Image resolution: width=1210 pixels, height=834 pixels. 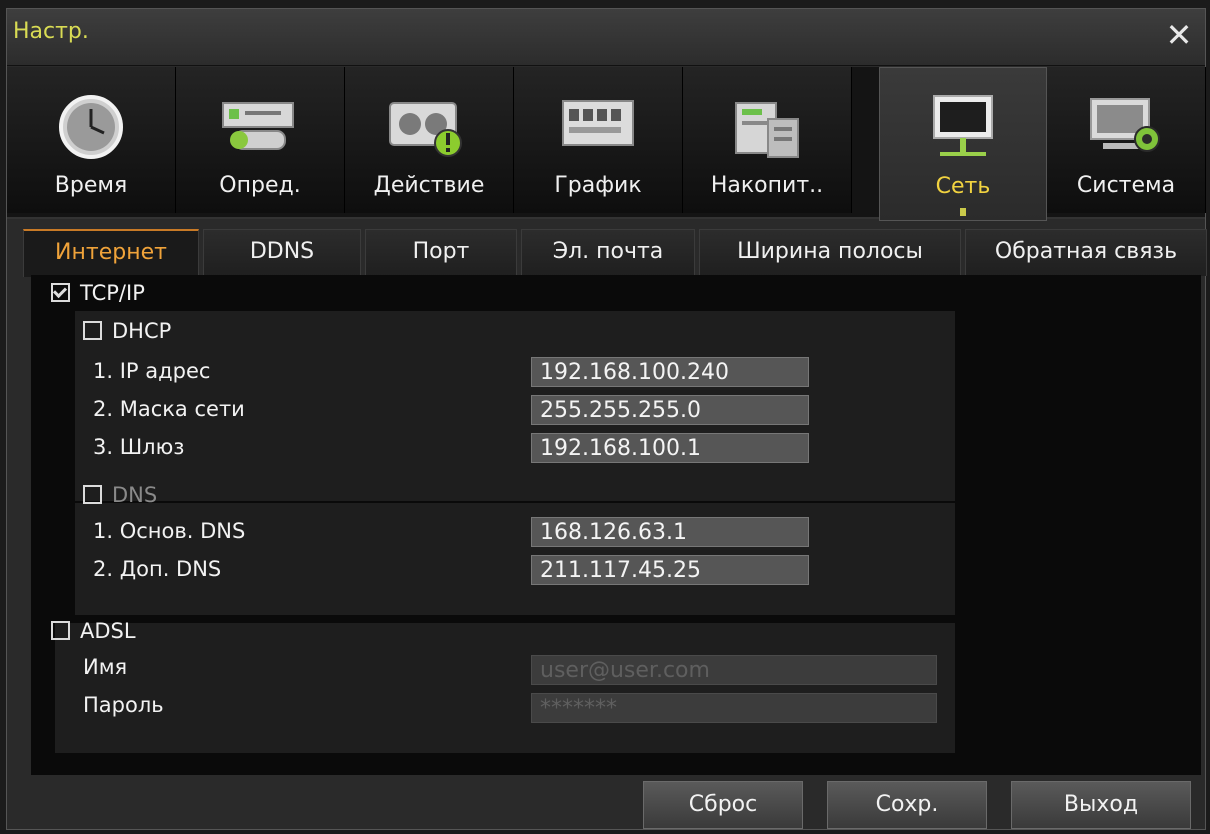 What do you see at coordinates (258, 126) in the screenshot?
I see `device-icon` at bounding box center [258, 126].